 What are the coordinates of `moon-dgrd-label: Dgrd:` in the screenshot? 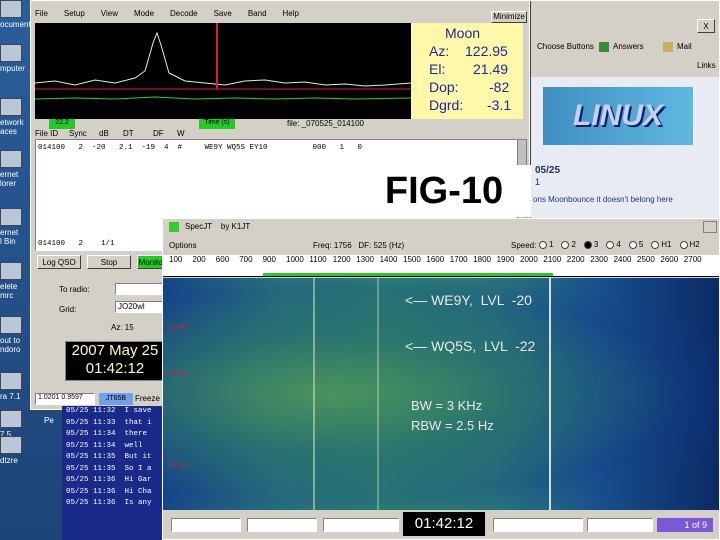 It's located at (446, 105).